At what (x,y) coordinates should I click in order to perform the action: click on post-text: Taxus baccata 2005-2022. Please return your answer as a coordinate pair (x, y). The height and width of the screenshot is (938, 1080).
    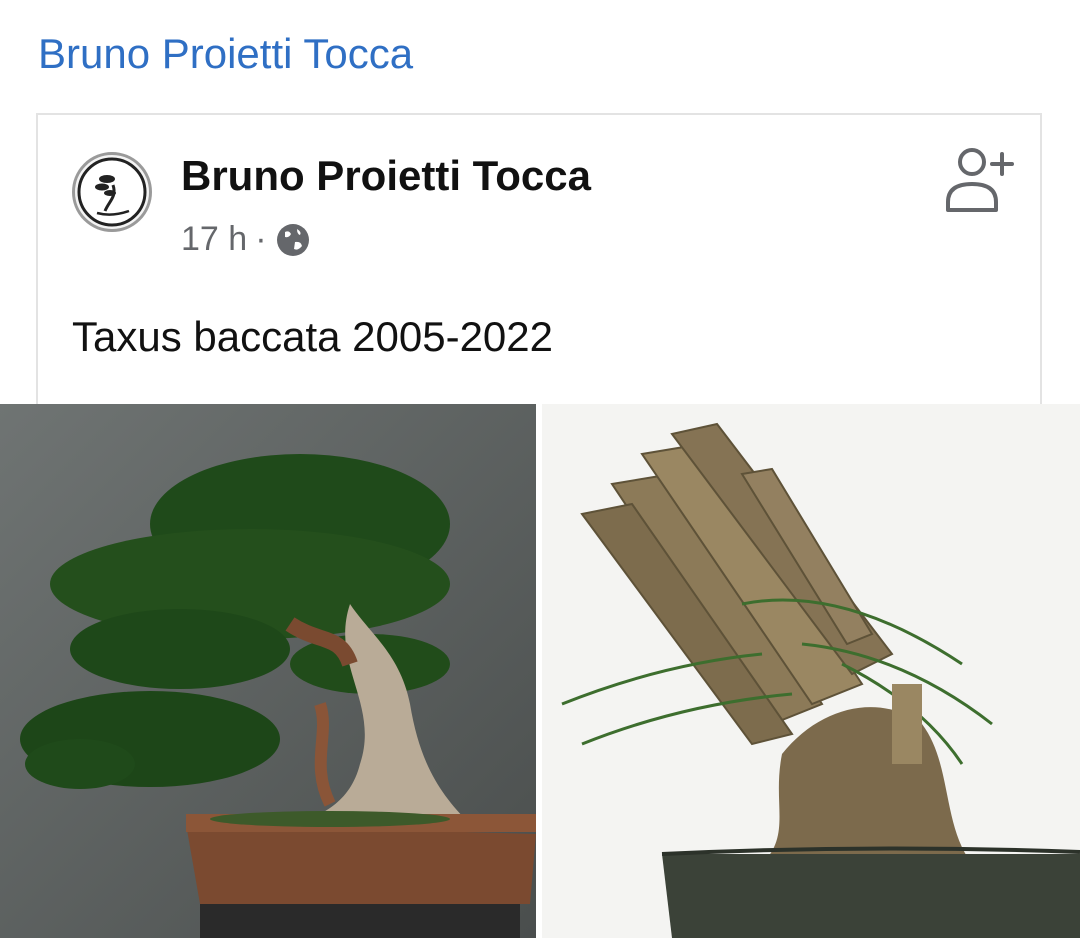
    Looking at the image, I should click on (313, 336).